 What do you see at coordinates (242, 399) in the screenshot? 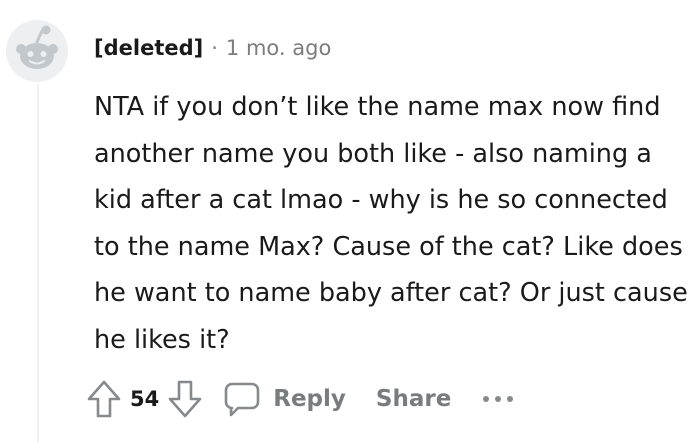
I see `speech-bubble-icon` at bounding box center [242, 399].